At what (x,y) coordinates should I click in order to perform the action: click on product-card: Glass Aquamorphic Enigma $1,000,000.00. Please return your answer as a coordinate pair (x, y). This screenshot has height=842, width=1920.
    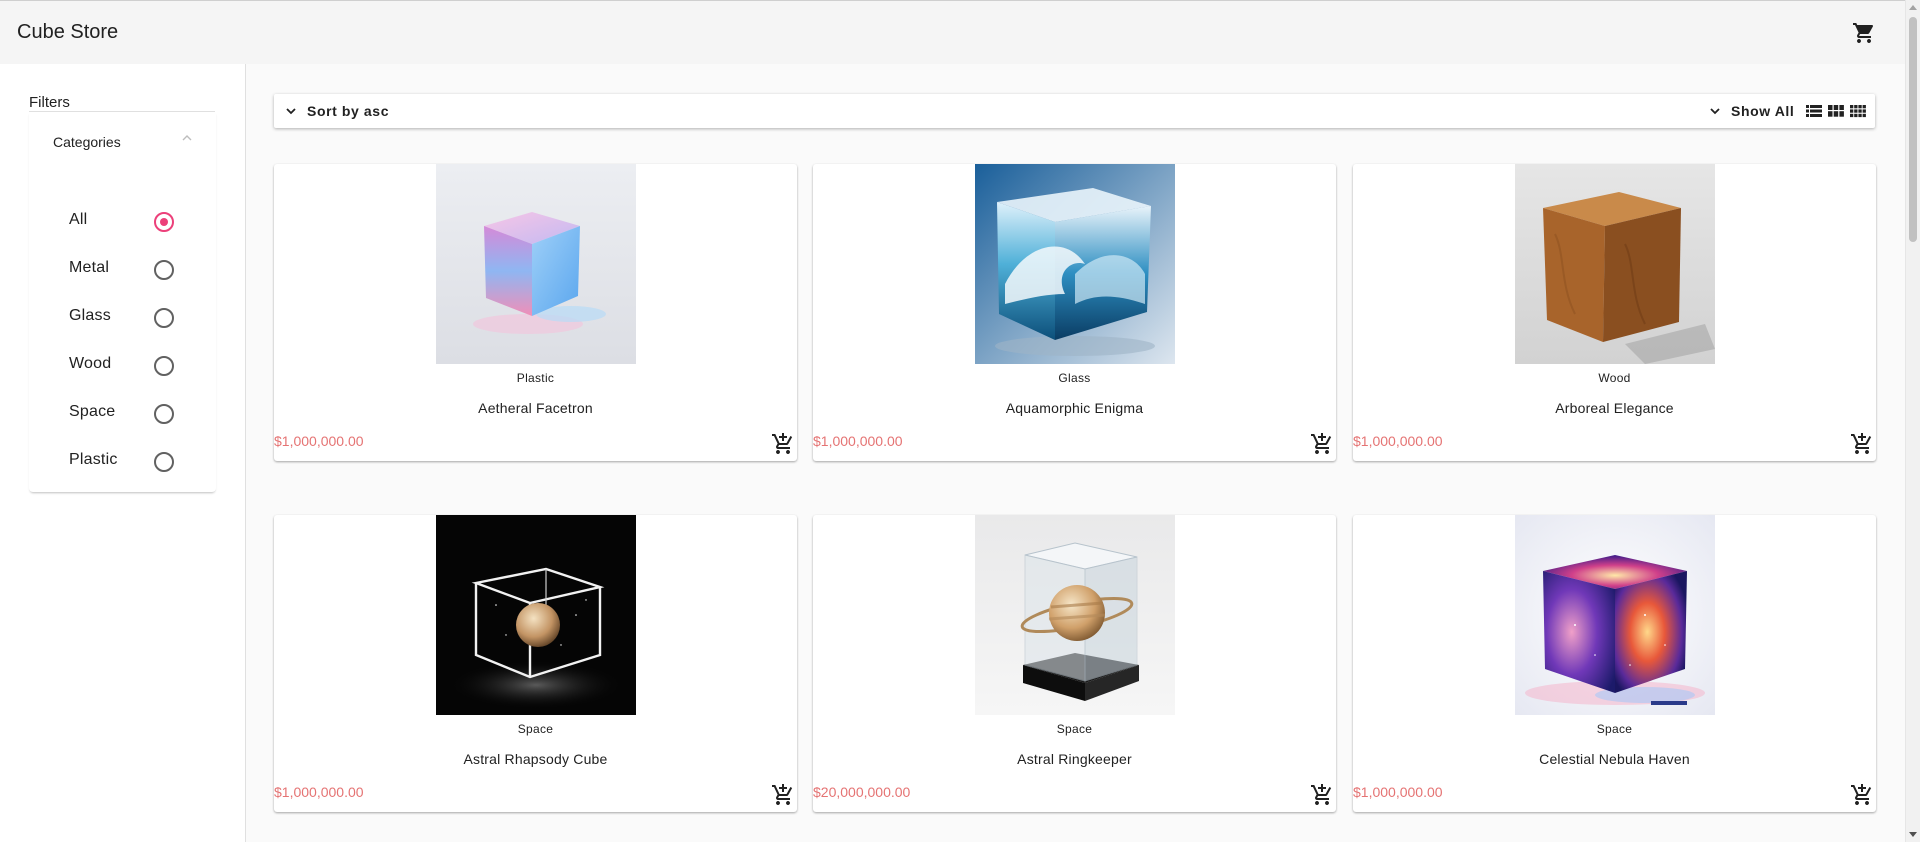
    Looking at the image, I should click on (1074, 312).